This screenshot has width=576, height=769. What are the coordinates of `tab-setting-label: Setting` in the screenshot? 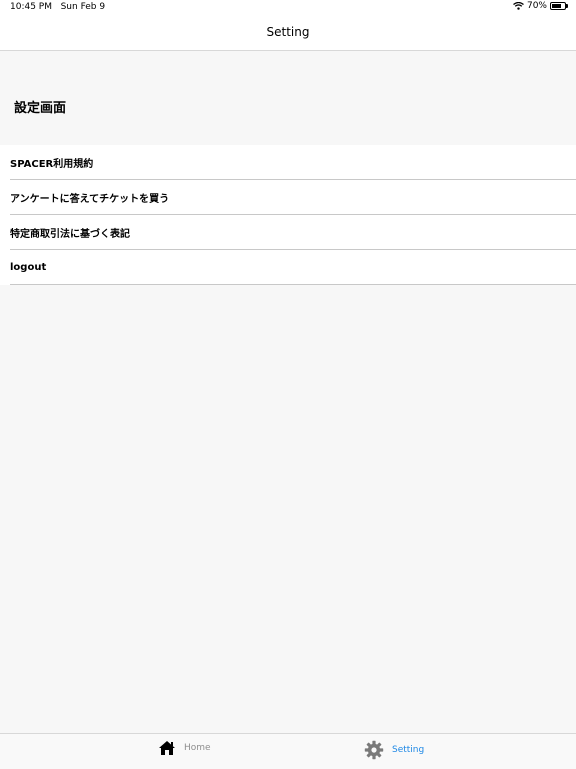 It's located at (408, 750).